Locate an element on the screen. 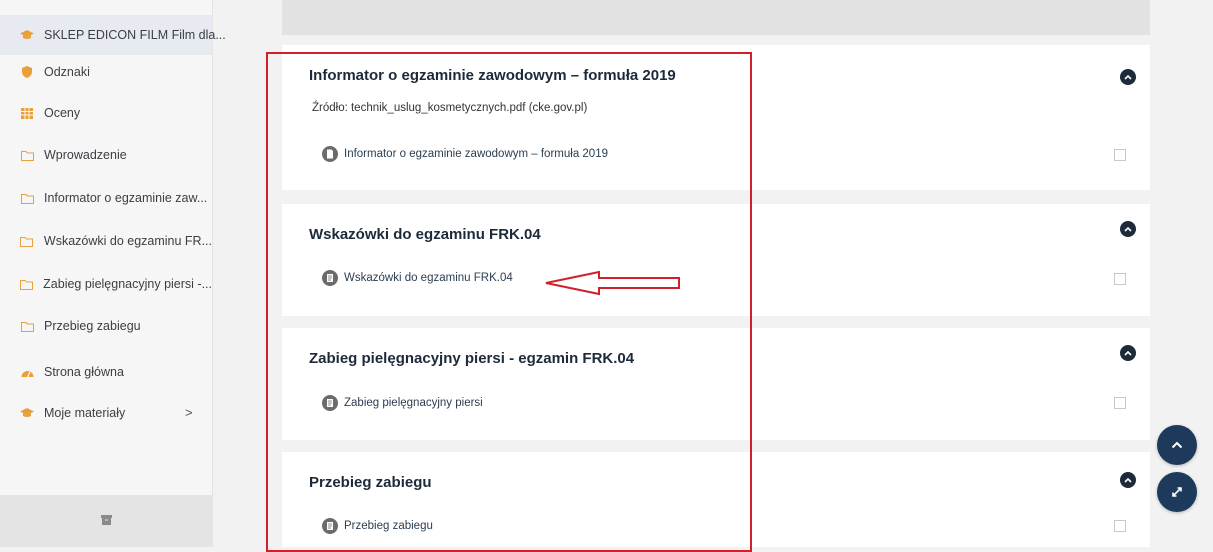 The height and width of the screenshot is (552, 1213). sidebar-item-grades: Oceny is located at coordinates (106, 113).